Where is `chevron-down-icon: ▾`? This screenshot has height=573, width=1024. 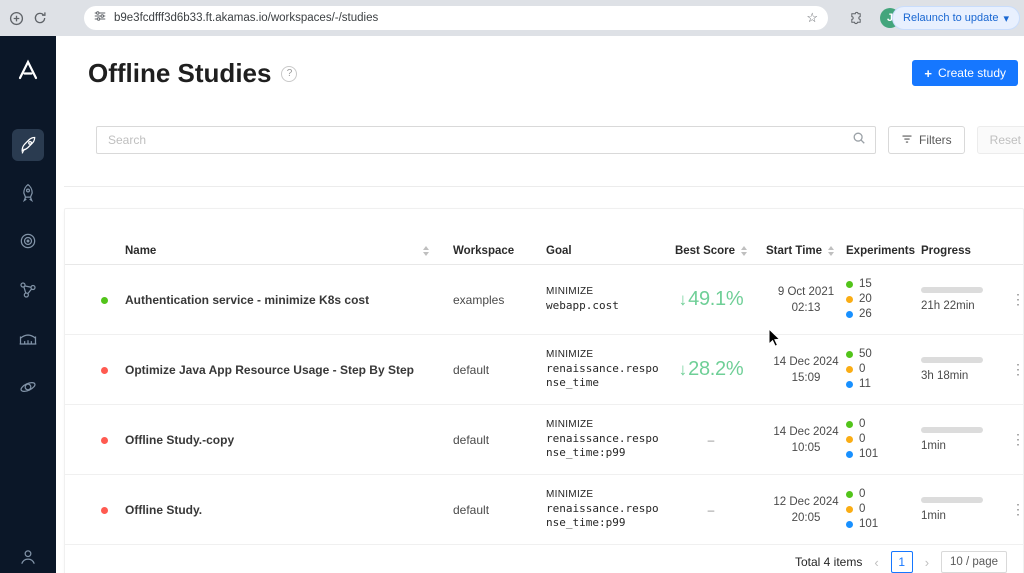 chevron-down-icon: ▾ is located at coordinates (1006, 18).